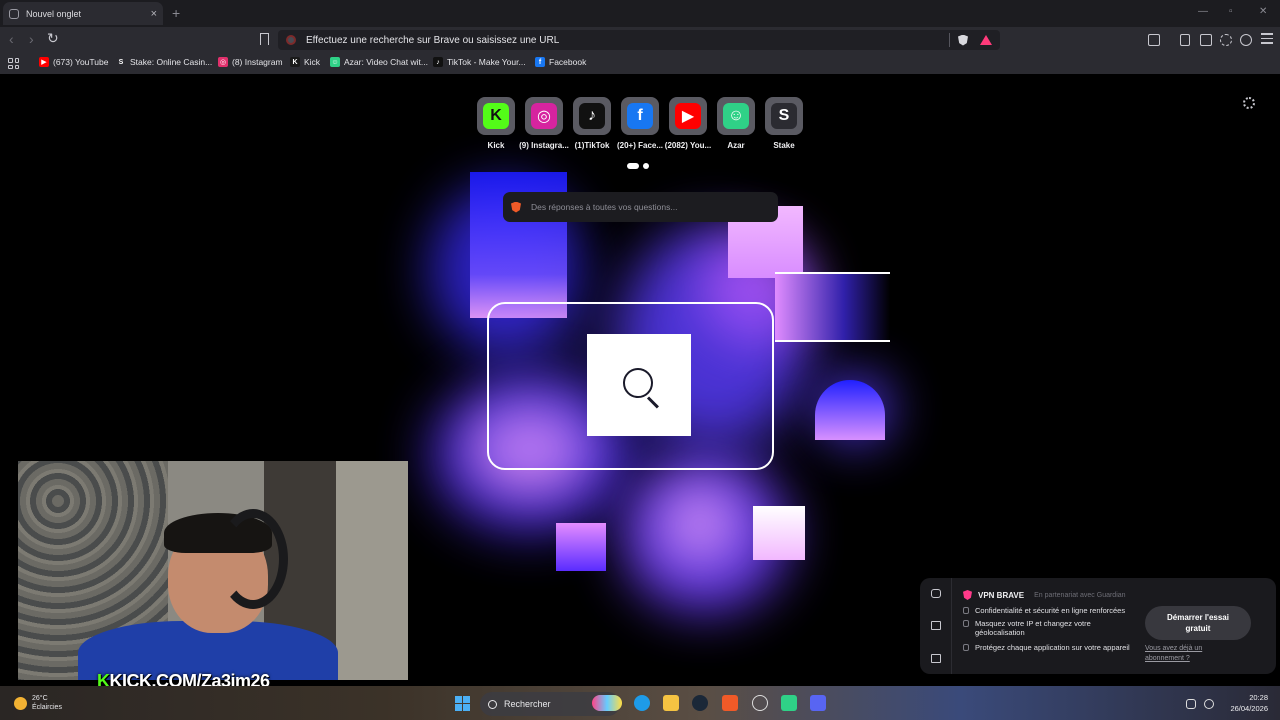 The width and height of the screenshot is (1280, 720). Describe the element at coordinates (1198, 623) in the screenshot. I see `start-trial-button: Démarrer l'essai gratuit` at that location.